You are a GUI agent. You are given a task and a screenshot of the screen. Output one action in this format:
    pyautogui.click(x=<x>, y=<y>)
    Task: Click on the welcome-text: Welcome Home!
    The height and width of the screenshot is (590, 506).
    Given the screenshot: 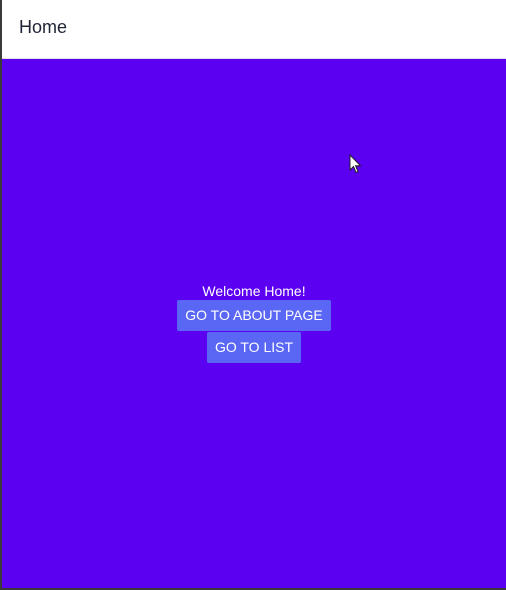 What is the action you would take?
    pyautogui.click(x=254, y=291)
    